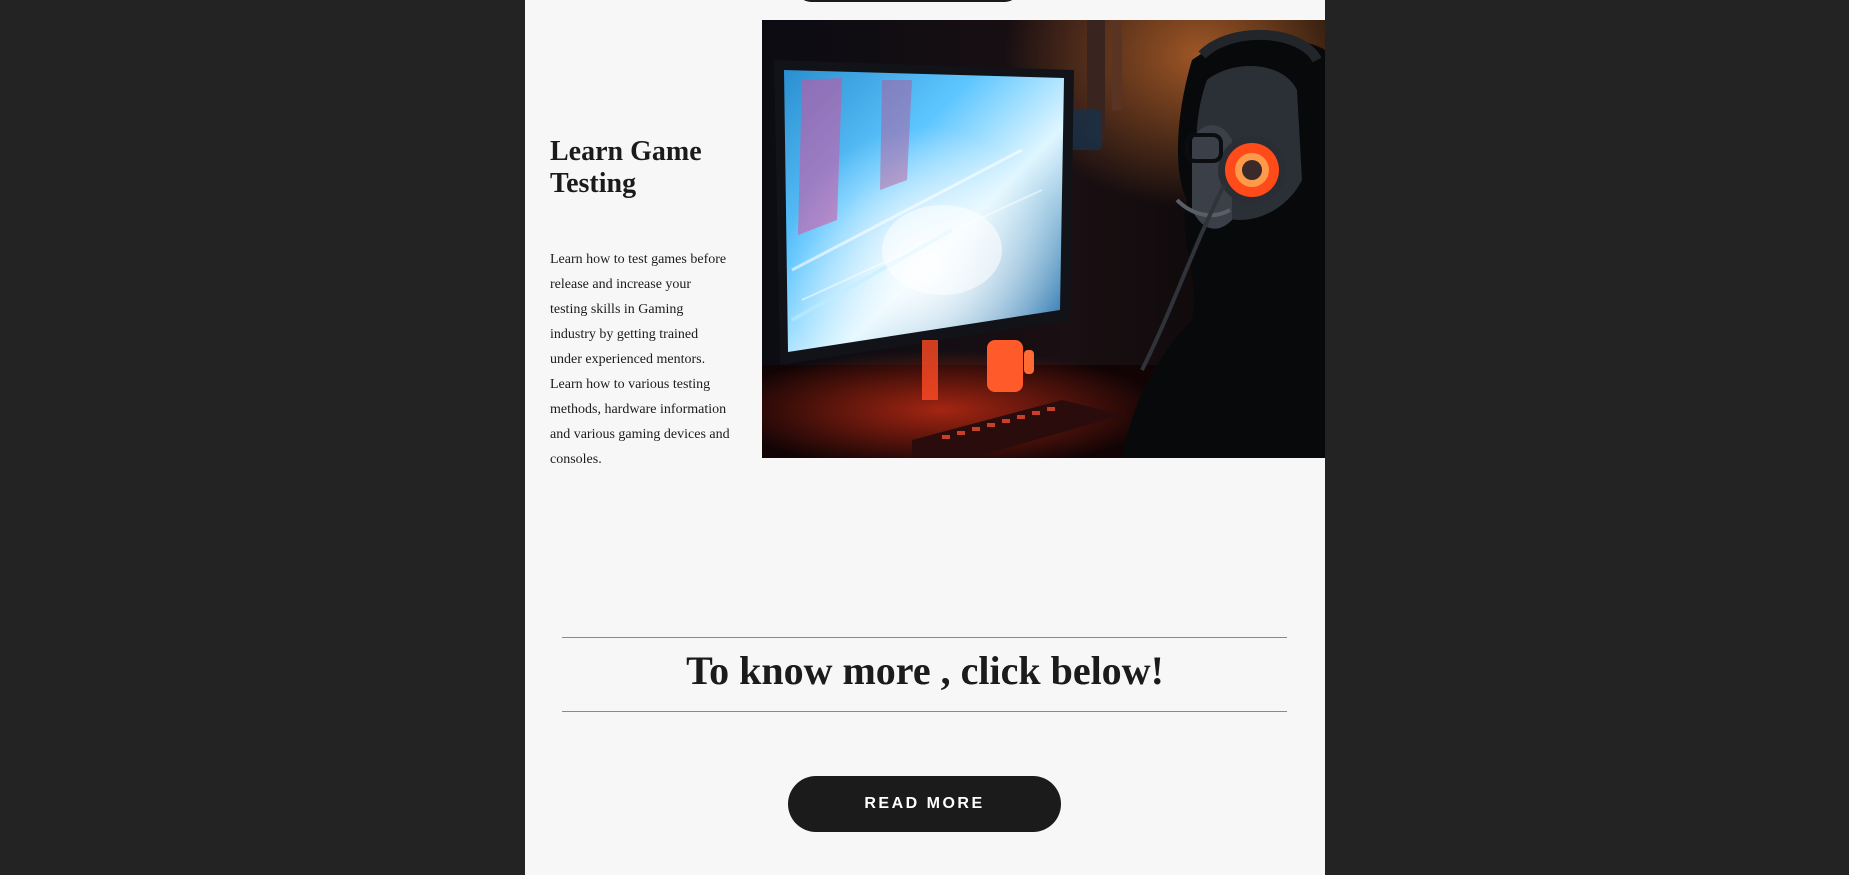 This screenshot has width=1849, height=875. What do you see at coordinates (908, 1) in the screenshot?
I see `top-button` at bounding box center [908, 1].